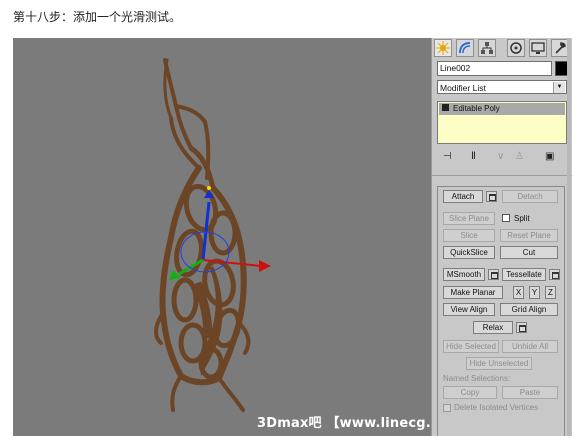  Describe the element at coordinates (554, 274) in the screenshot. I see `tessellate-settings-icon` at that location.